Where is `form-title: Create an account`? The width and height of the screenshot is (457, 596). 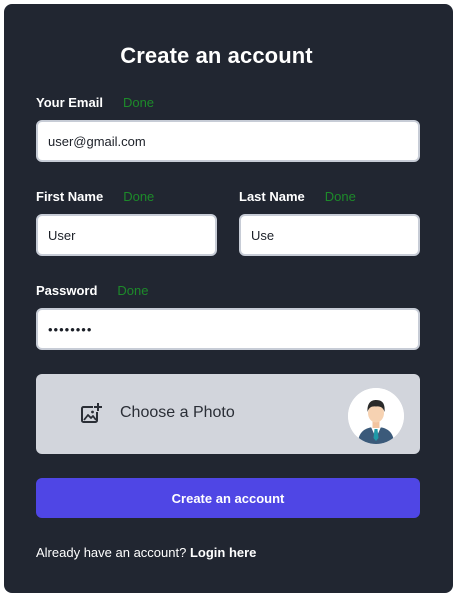 form-title: Create an account is located at coordinates (216, 55).